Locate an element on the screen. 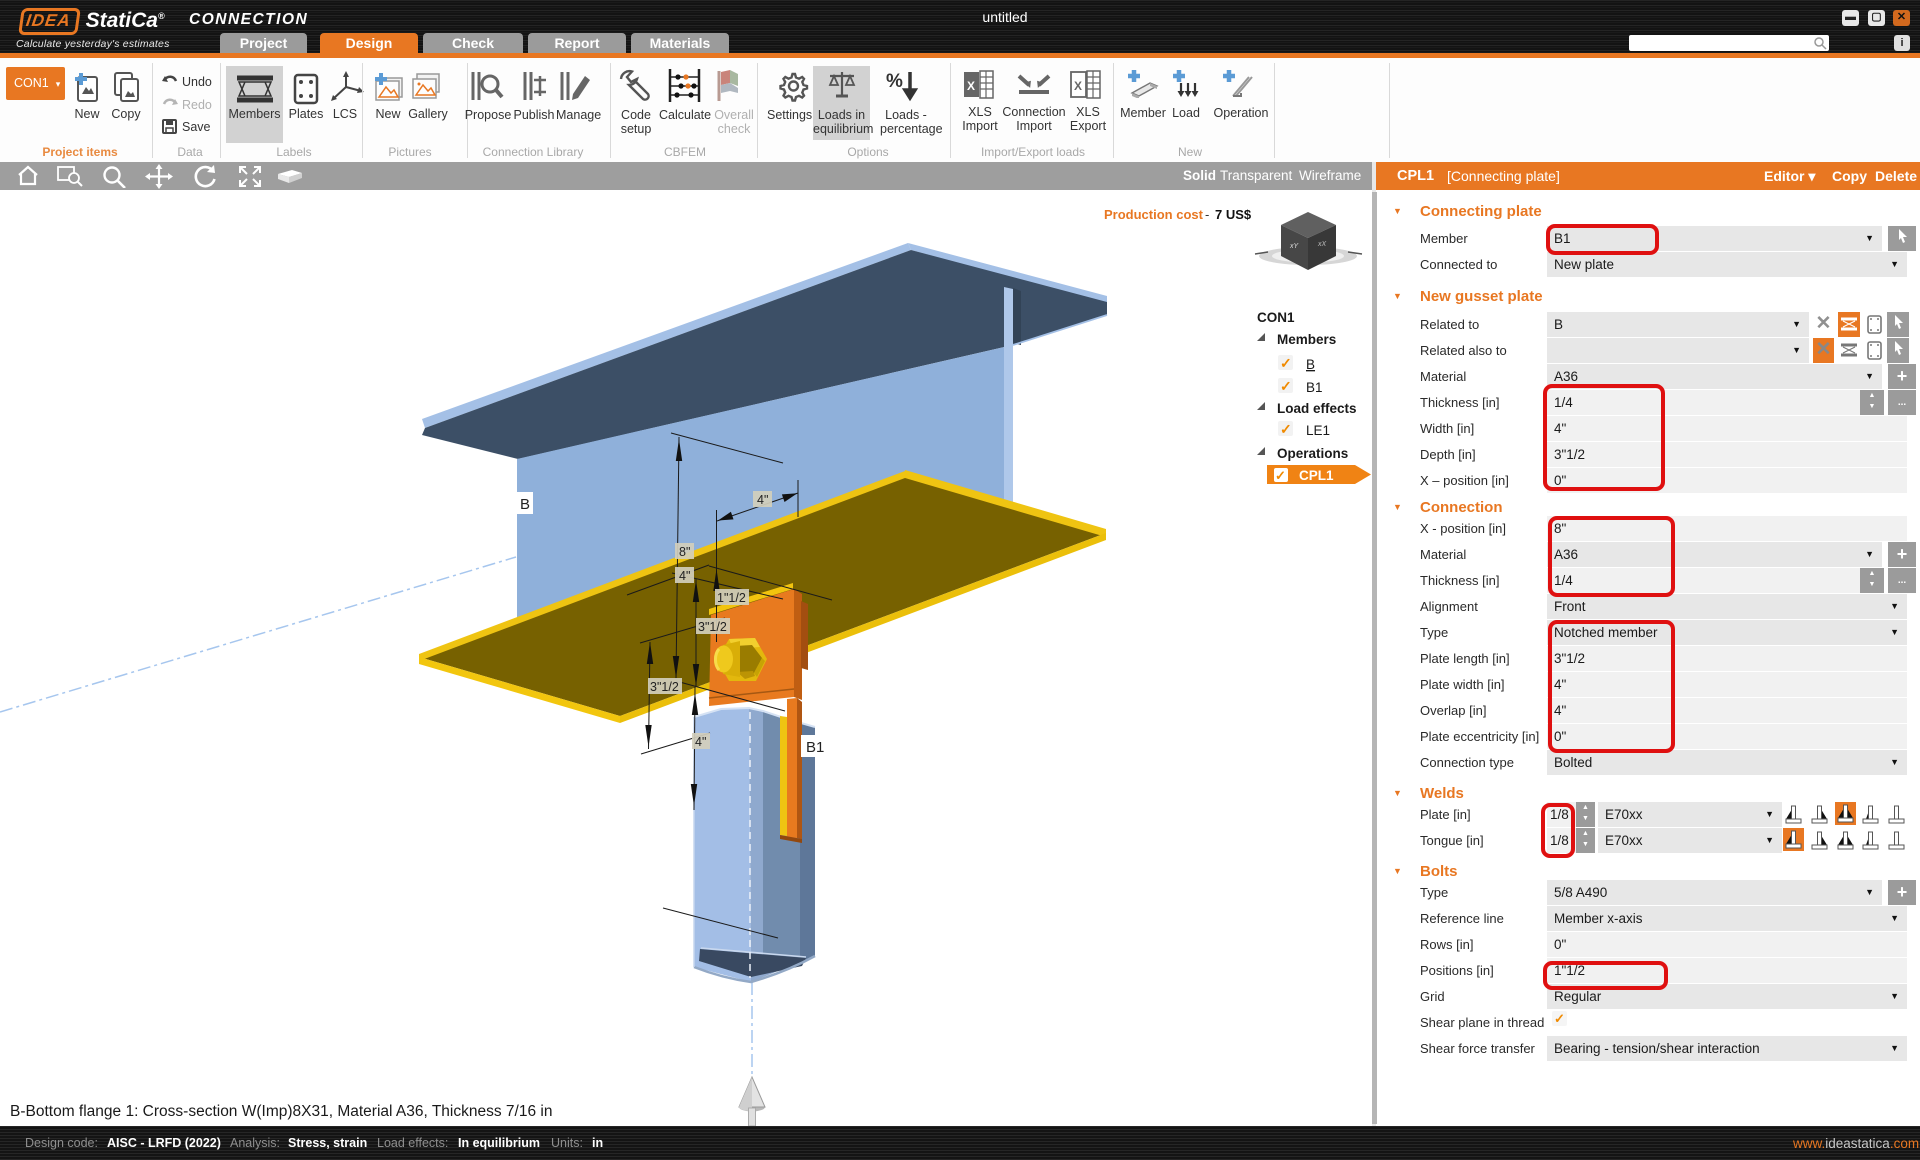 The width and height of the screenshot is (1920, 1160). svg-text: Members is located at coordinates (1306, 339).